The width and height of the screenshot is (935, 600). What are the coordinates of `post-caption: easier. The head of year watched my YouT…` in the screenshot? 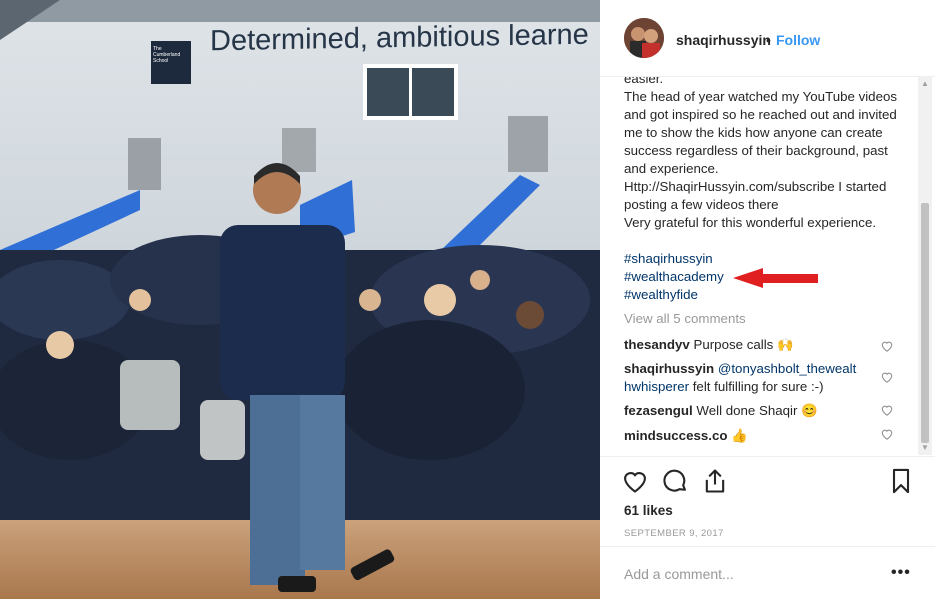 It's located at (761, 153).